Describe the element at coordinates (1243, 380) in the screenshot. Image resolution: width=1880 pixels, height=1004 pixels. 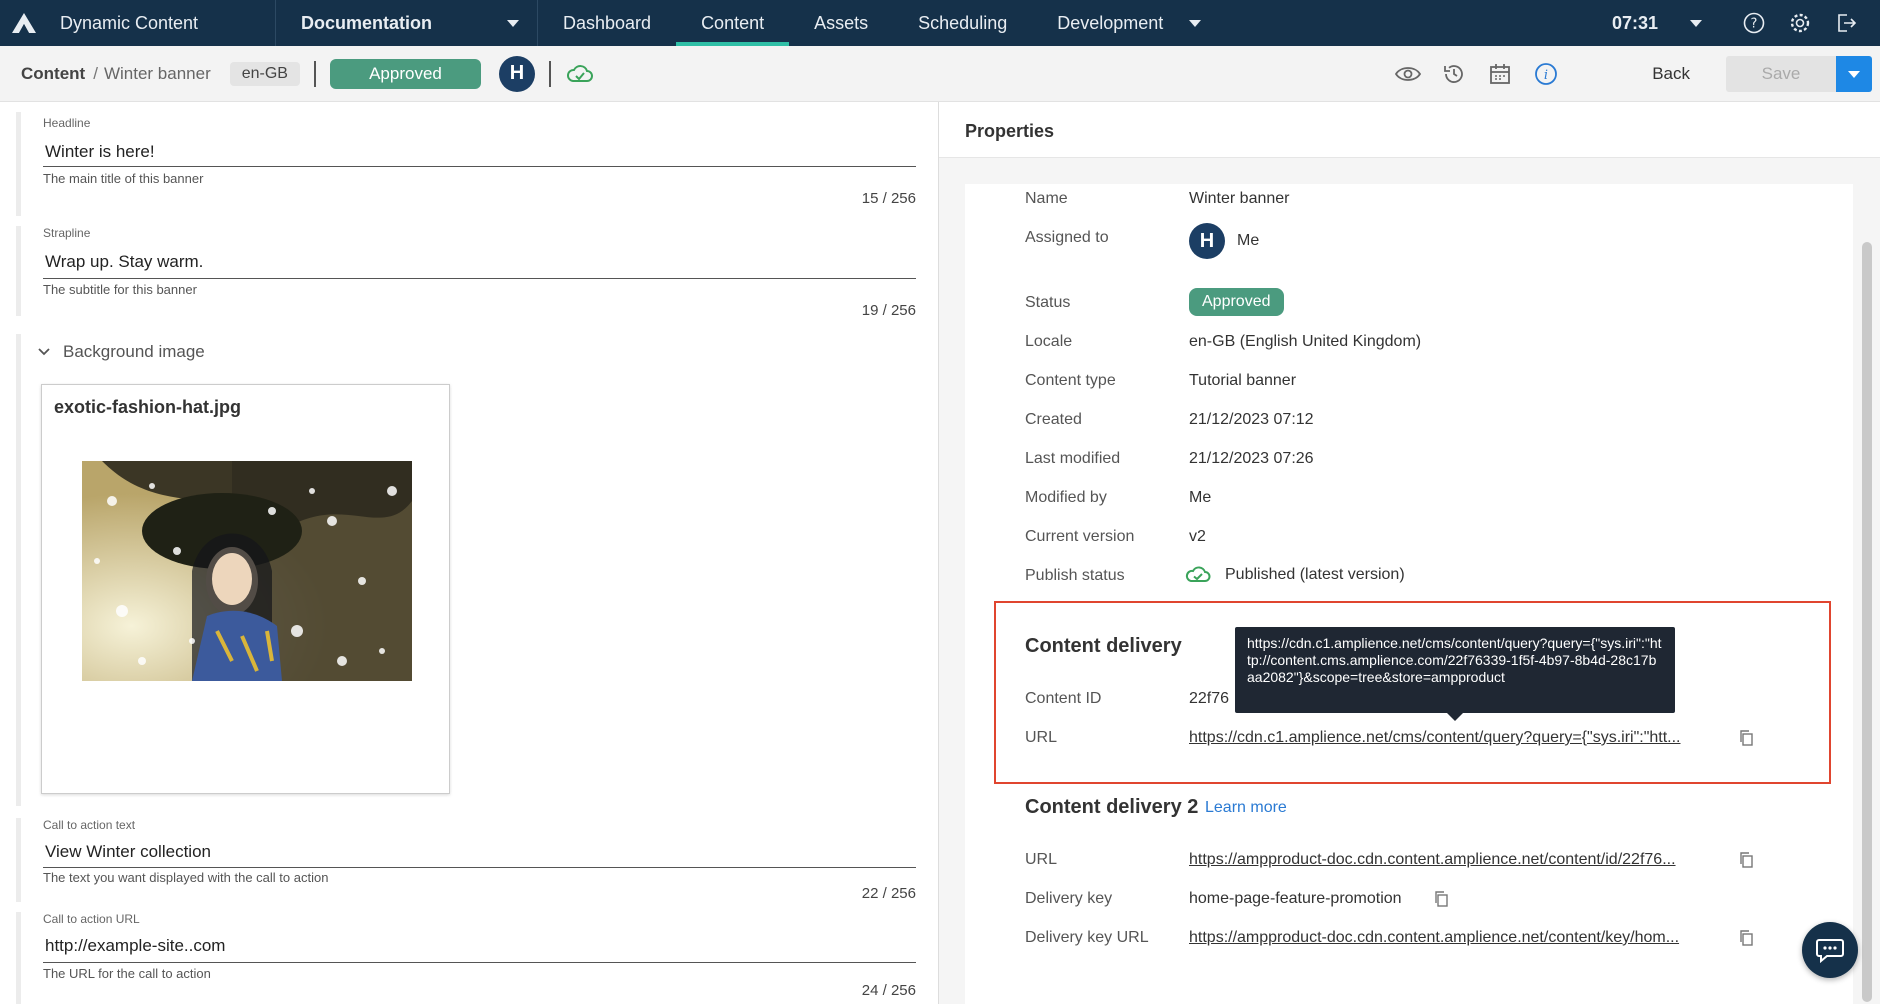
I see `content-type-value: Tutorial banner` at that location.